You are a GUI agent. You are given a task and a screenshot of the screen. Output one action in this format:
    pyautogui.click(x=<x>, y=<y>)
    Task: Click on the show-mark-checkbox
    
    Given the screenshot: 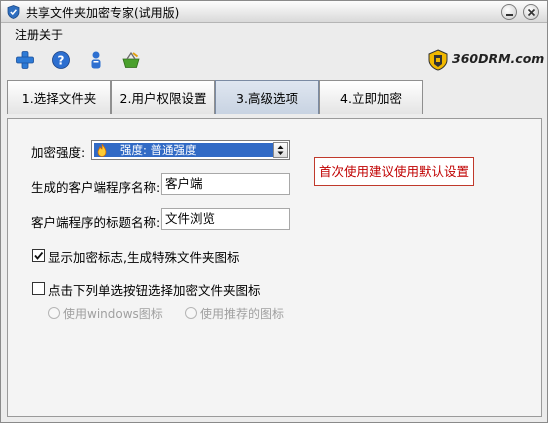 What is the action you would take?
    pyautogui.click(x=38, y=255)
    